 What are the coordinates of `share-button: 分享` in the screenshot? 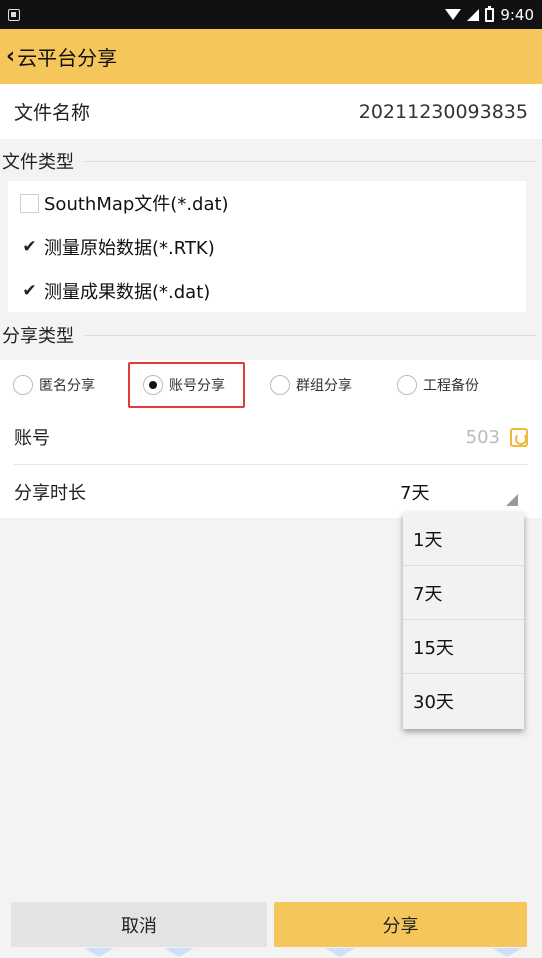 It's located at (400, 924).